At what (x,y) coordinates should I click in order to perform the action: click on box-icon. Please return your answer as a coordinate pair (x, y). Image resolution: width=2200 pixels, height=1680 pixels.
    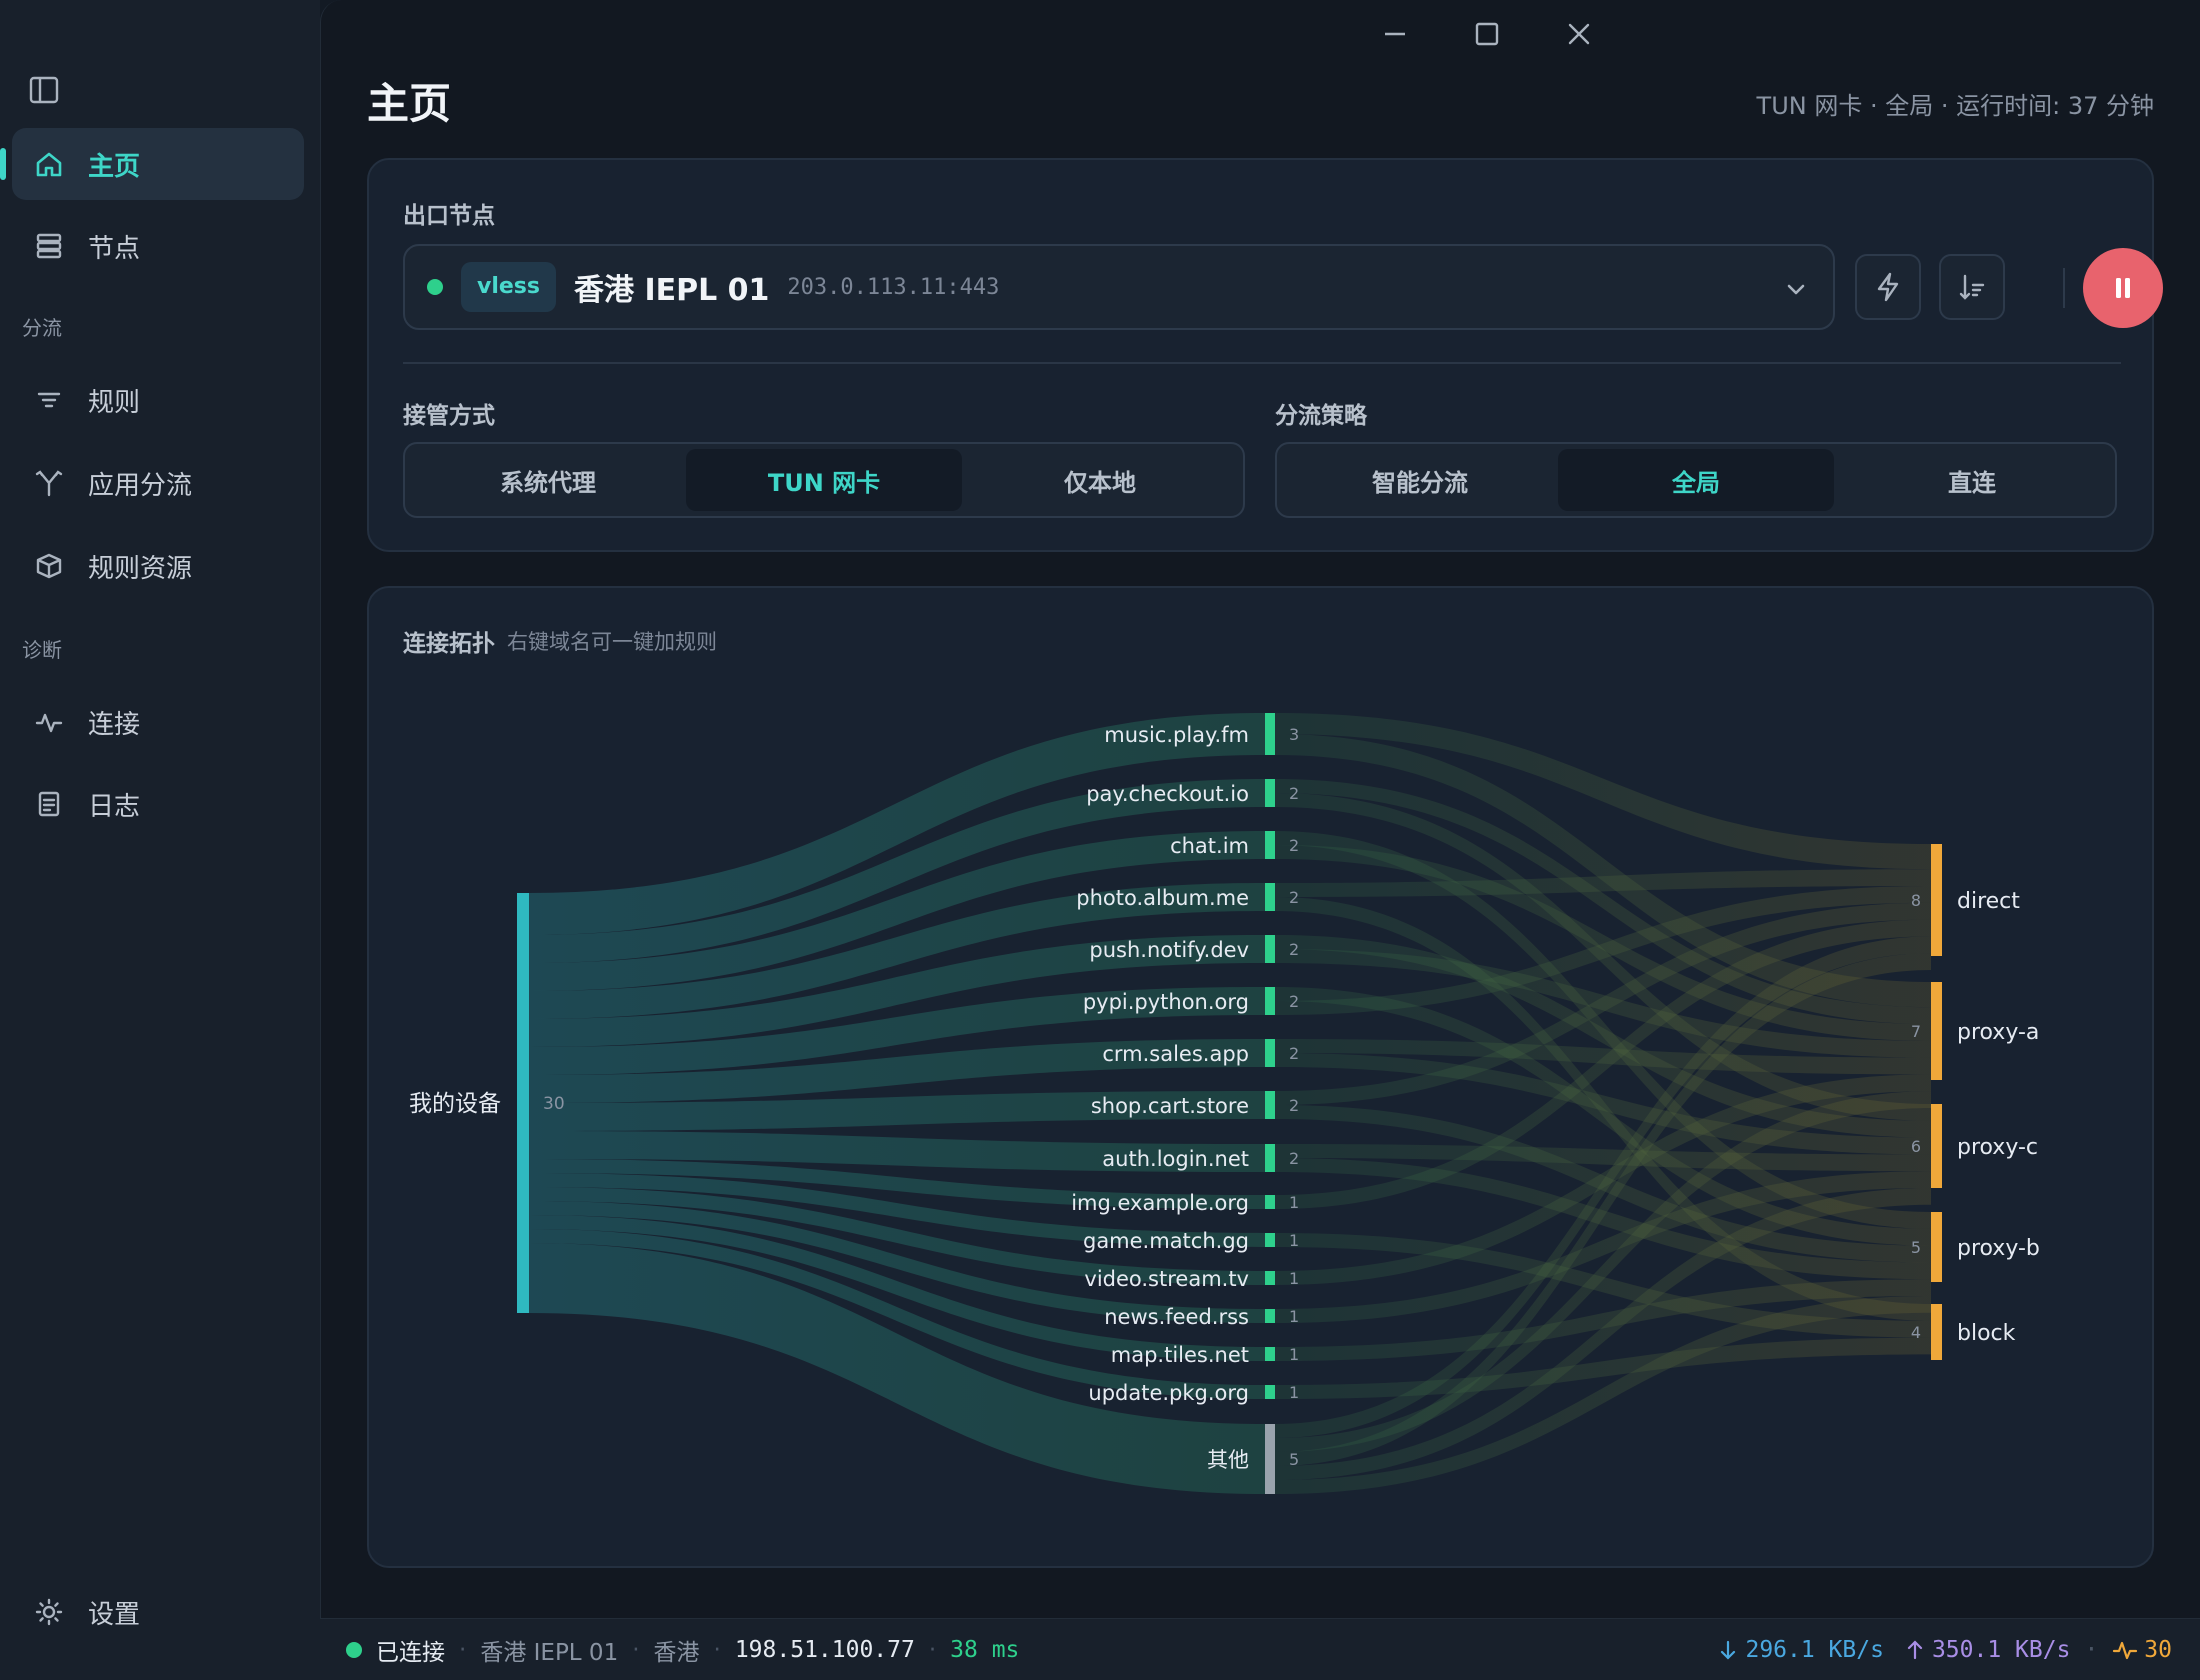
    Looking at the image, I should click on (49, 566).